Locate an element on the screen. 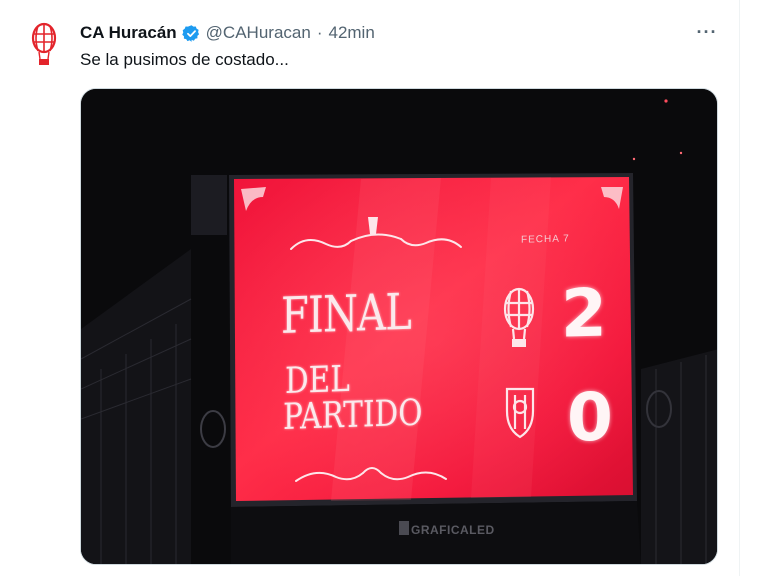 This screenshot has width=768, height=576. user-handle: @CAHuracan is located at coordinates (258, 33).